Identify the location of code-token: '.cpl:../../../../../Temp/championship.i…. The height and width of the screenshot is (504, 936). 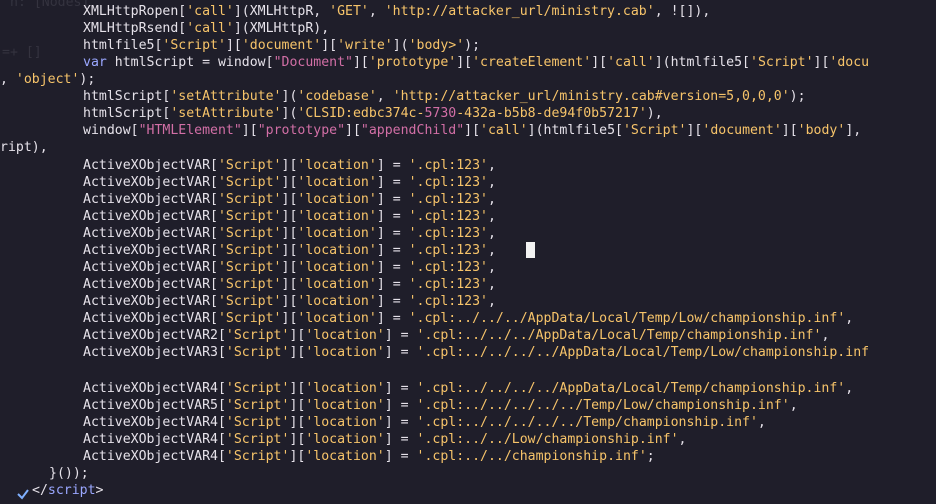
(587, 422).